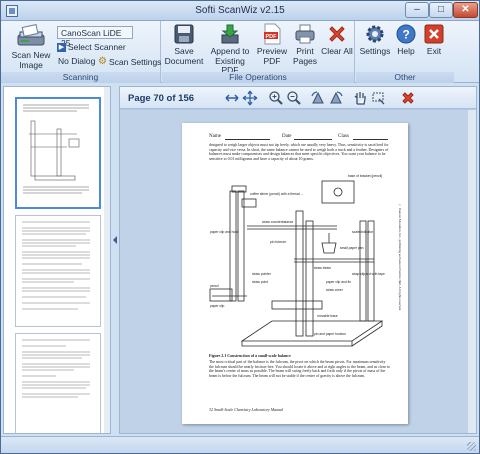 The height and width of the screenshot is (454, 480). I want to click on save-document-button: Save Document, so click(184, 44).